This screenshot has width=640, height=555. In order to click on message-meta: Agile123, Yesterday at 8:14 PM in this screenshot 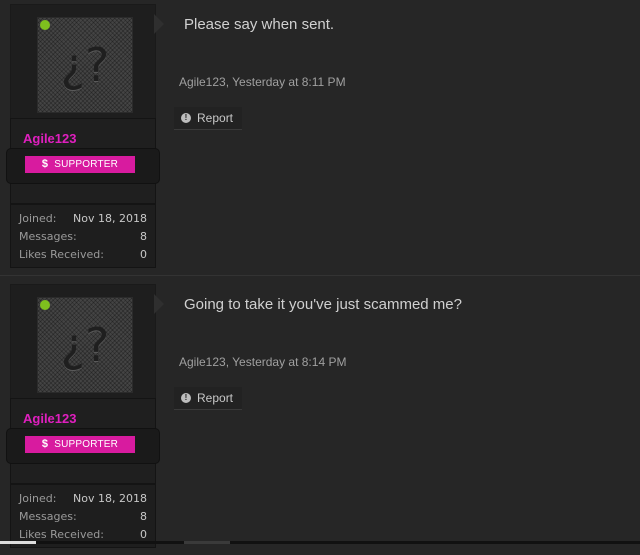, I will do `click(262, 362)`.